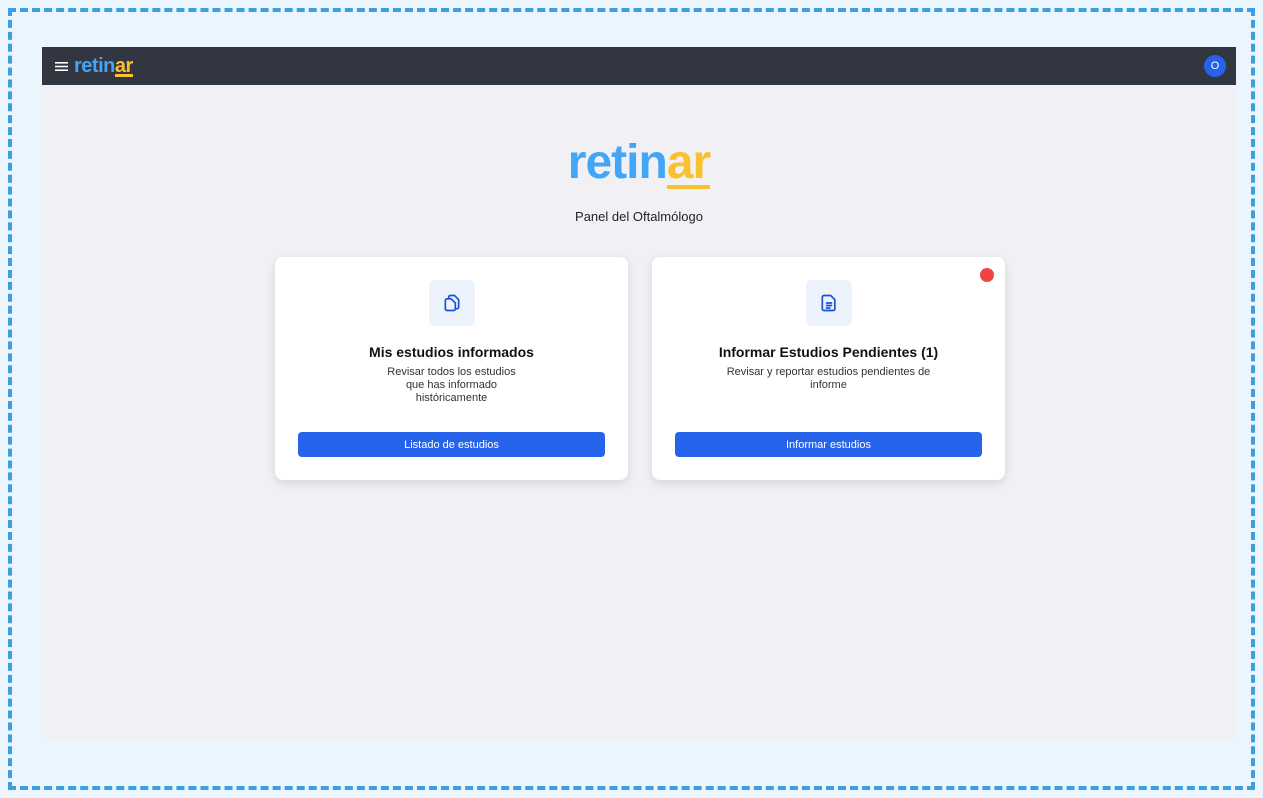 The width and height of the screenshot is (1263, 798). What do you see at coordinates (639, 66) in the screenshot?
I see `top-navbar: retinar O` at bounding box center [639, 66].